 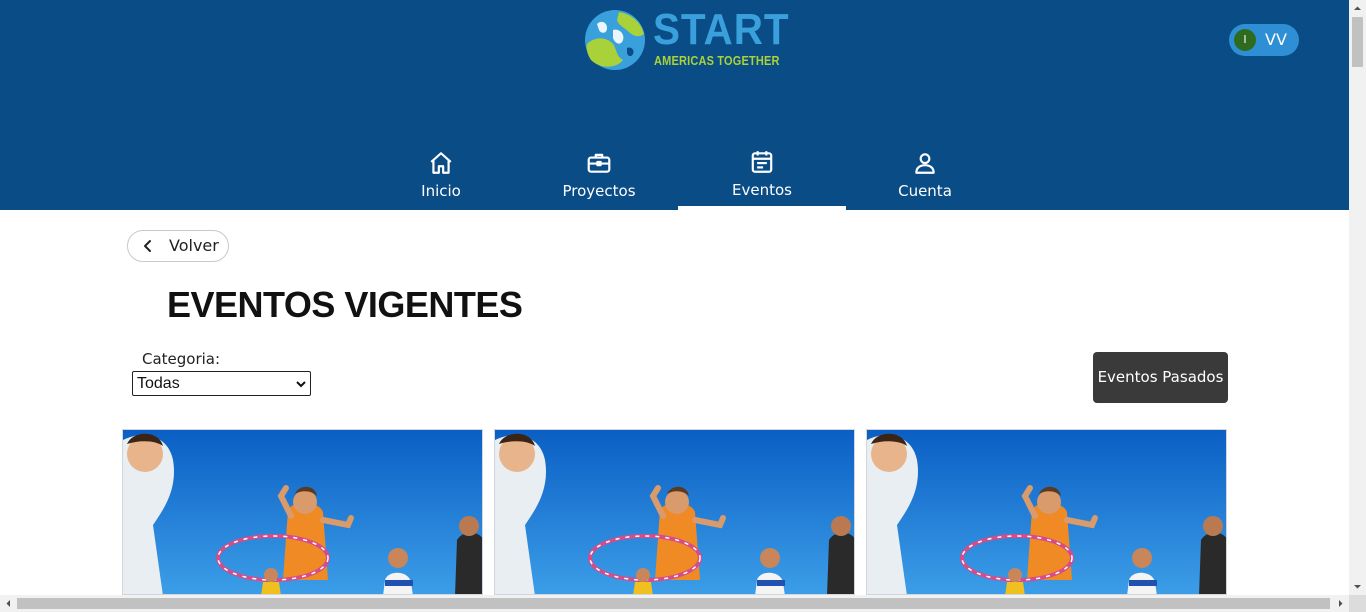 I want to click on nav-label: Cuenta, so click(x=925, y=191).